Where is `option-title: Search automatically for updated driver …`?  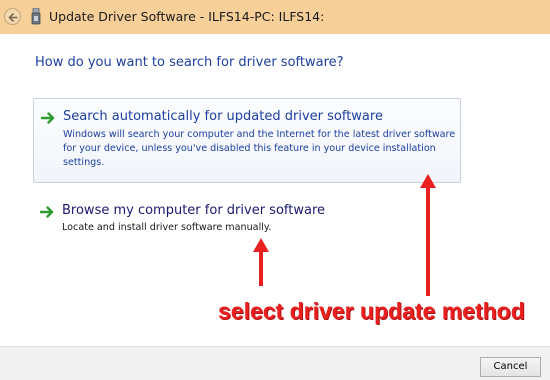 option-title: Search automatically for updated driver … is located at coordinates (223, 116).